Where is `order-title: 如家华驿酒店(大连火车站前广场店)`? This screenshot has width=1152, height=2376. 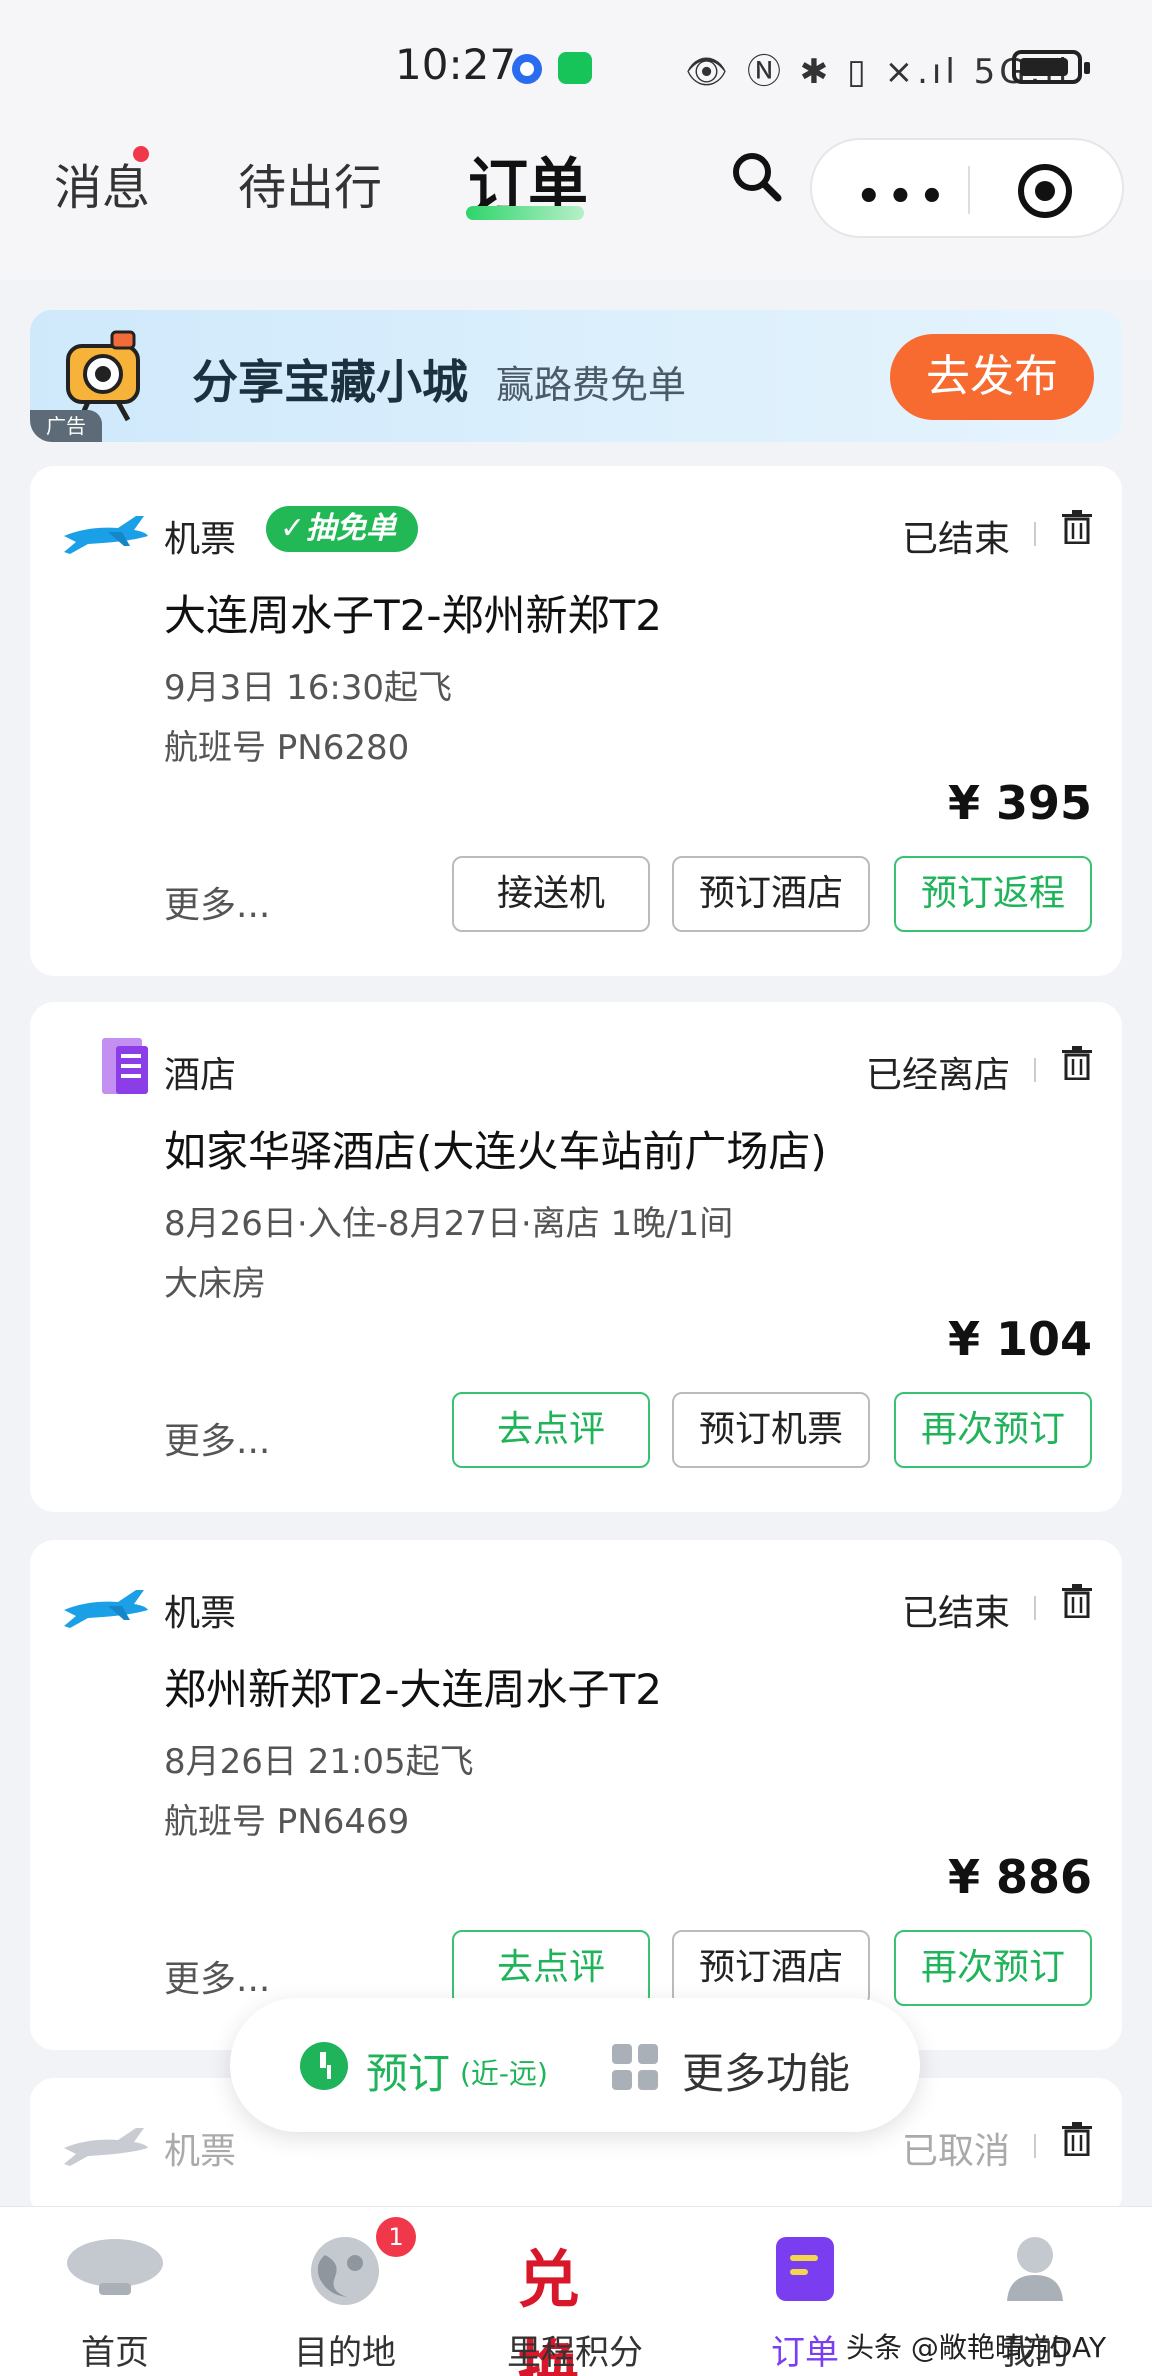
order-title: 如家华驿酒店(大连火车站前广场店) is located at coordinates (495, 1151).